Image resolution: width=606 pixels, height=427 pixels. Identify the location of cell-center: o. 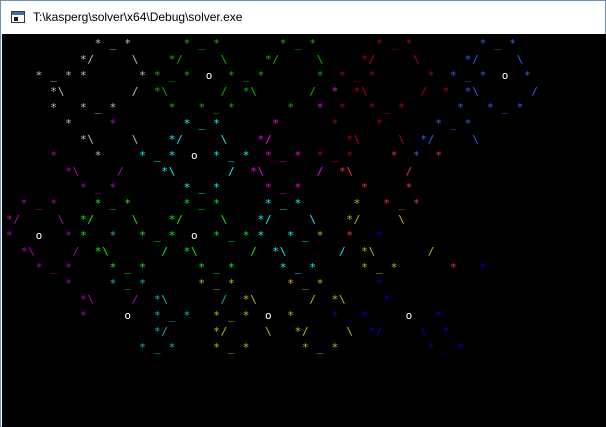
(39, 235).